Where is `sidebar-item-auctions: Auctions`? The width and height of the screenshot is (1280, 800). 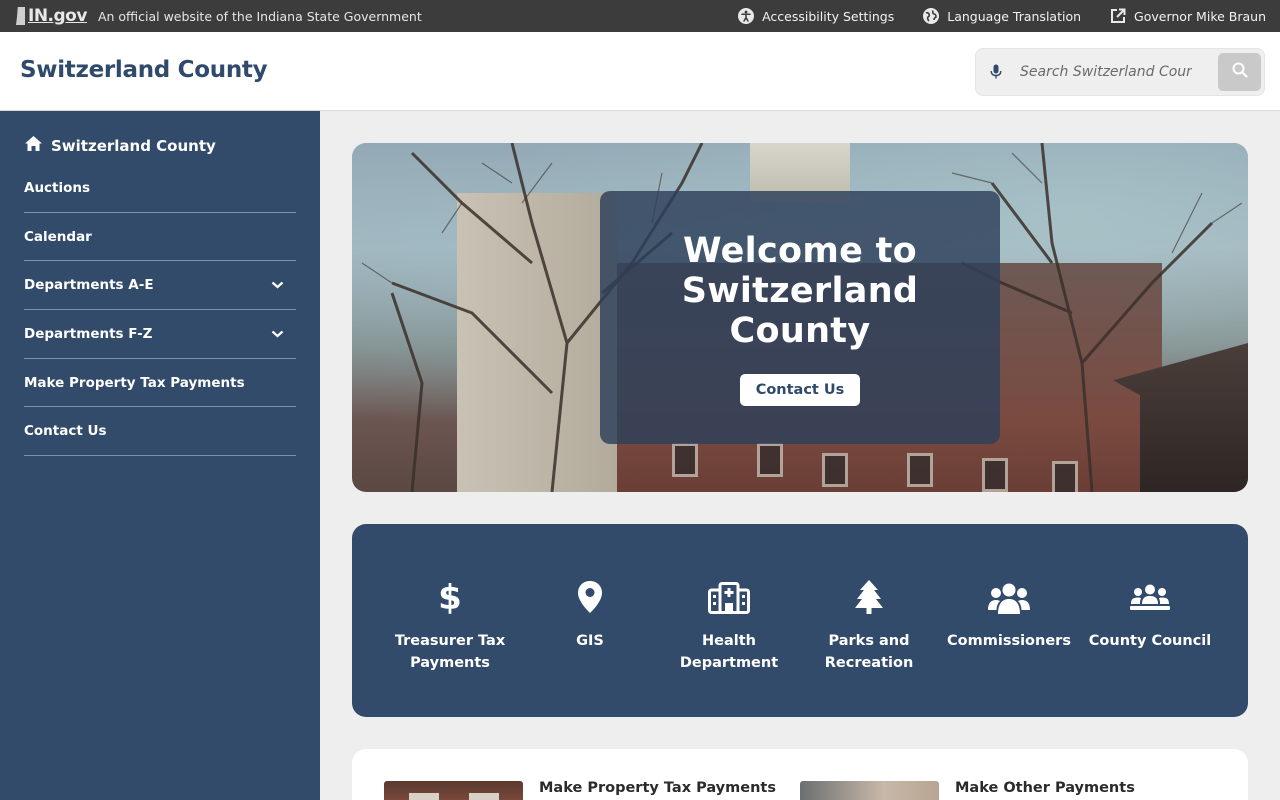
sidebar-item-auctions: Auctions is located at coordinates (160, 188).